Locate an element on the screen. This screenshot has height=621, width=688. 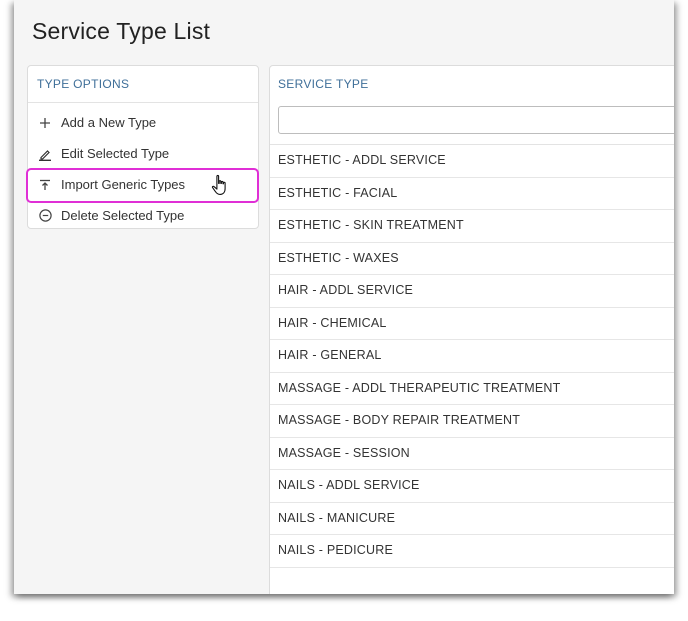
service-type-row: NAILS - ADDL SERVICE is located at coordinates (472, 486).